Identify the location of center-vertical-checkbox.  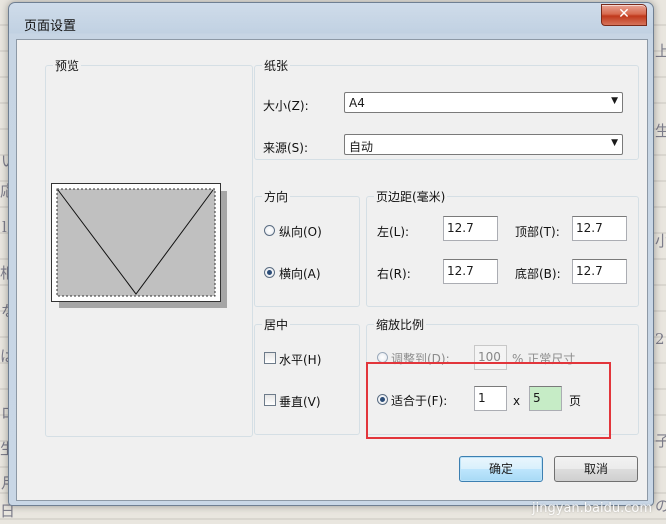
(270, 400).